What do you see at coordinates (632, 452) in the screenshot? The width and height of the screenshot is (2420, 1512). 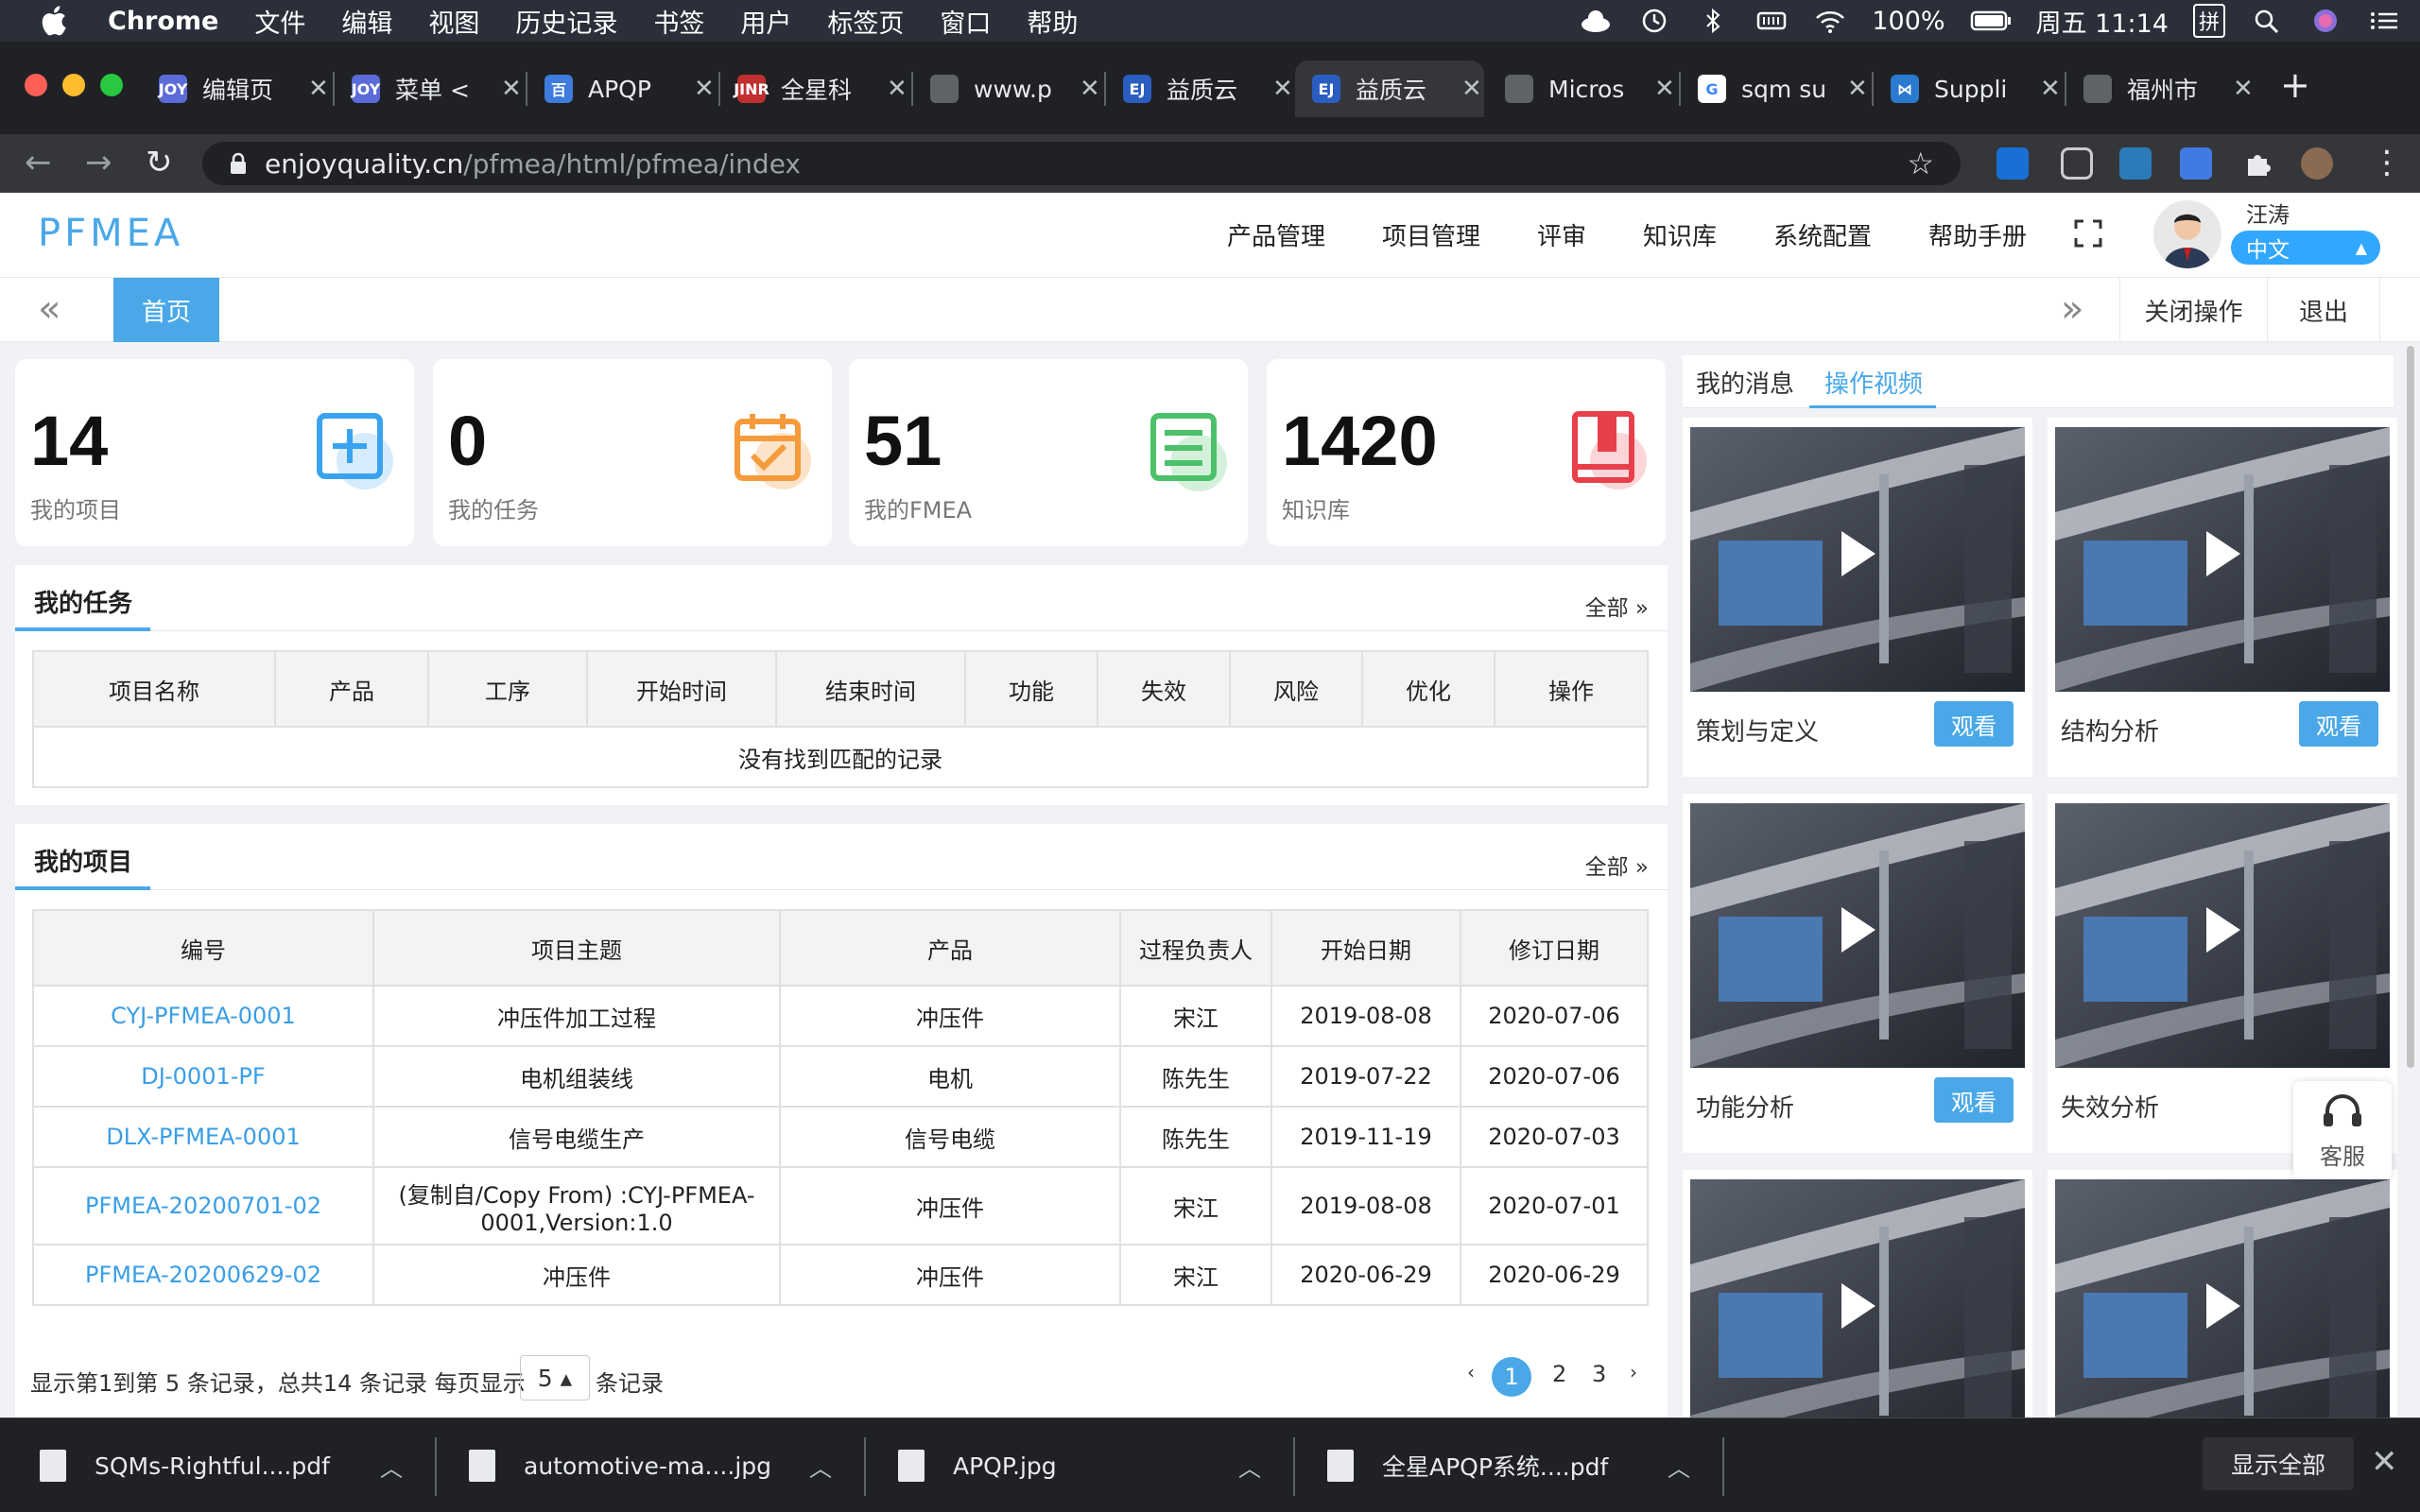 I see `stat-card-tasks: 0 我的任务` at bounding box center [632, 452].